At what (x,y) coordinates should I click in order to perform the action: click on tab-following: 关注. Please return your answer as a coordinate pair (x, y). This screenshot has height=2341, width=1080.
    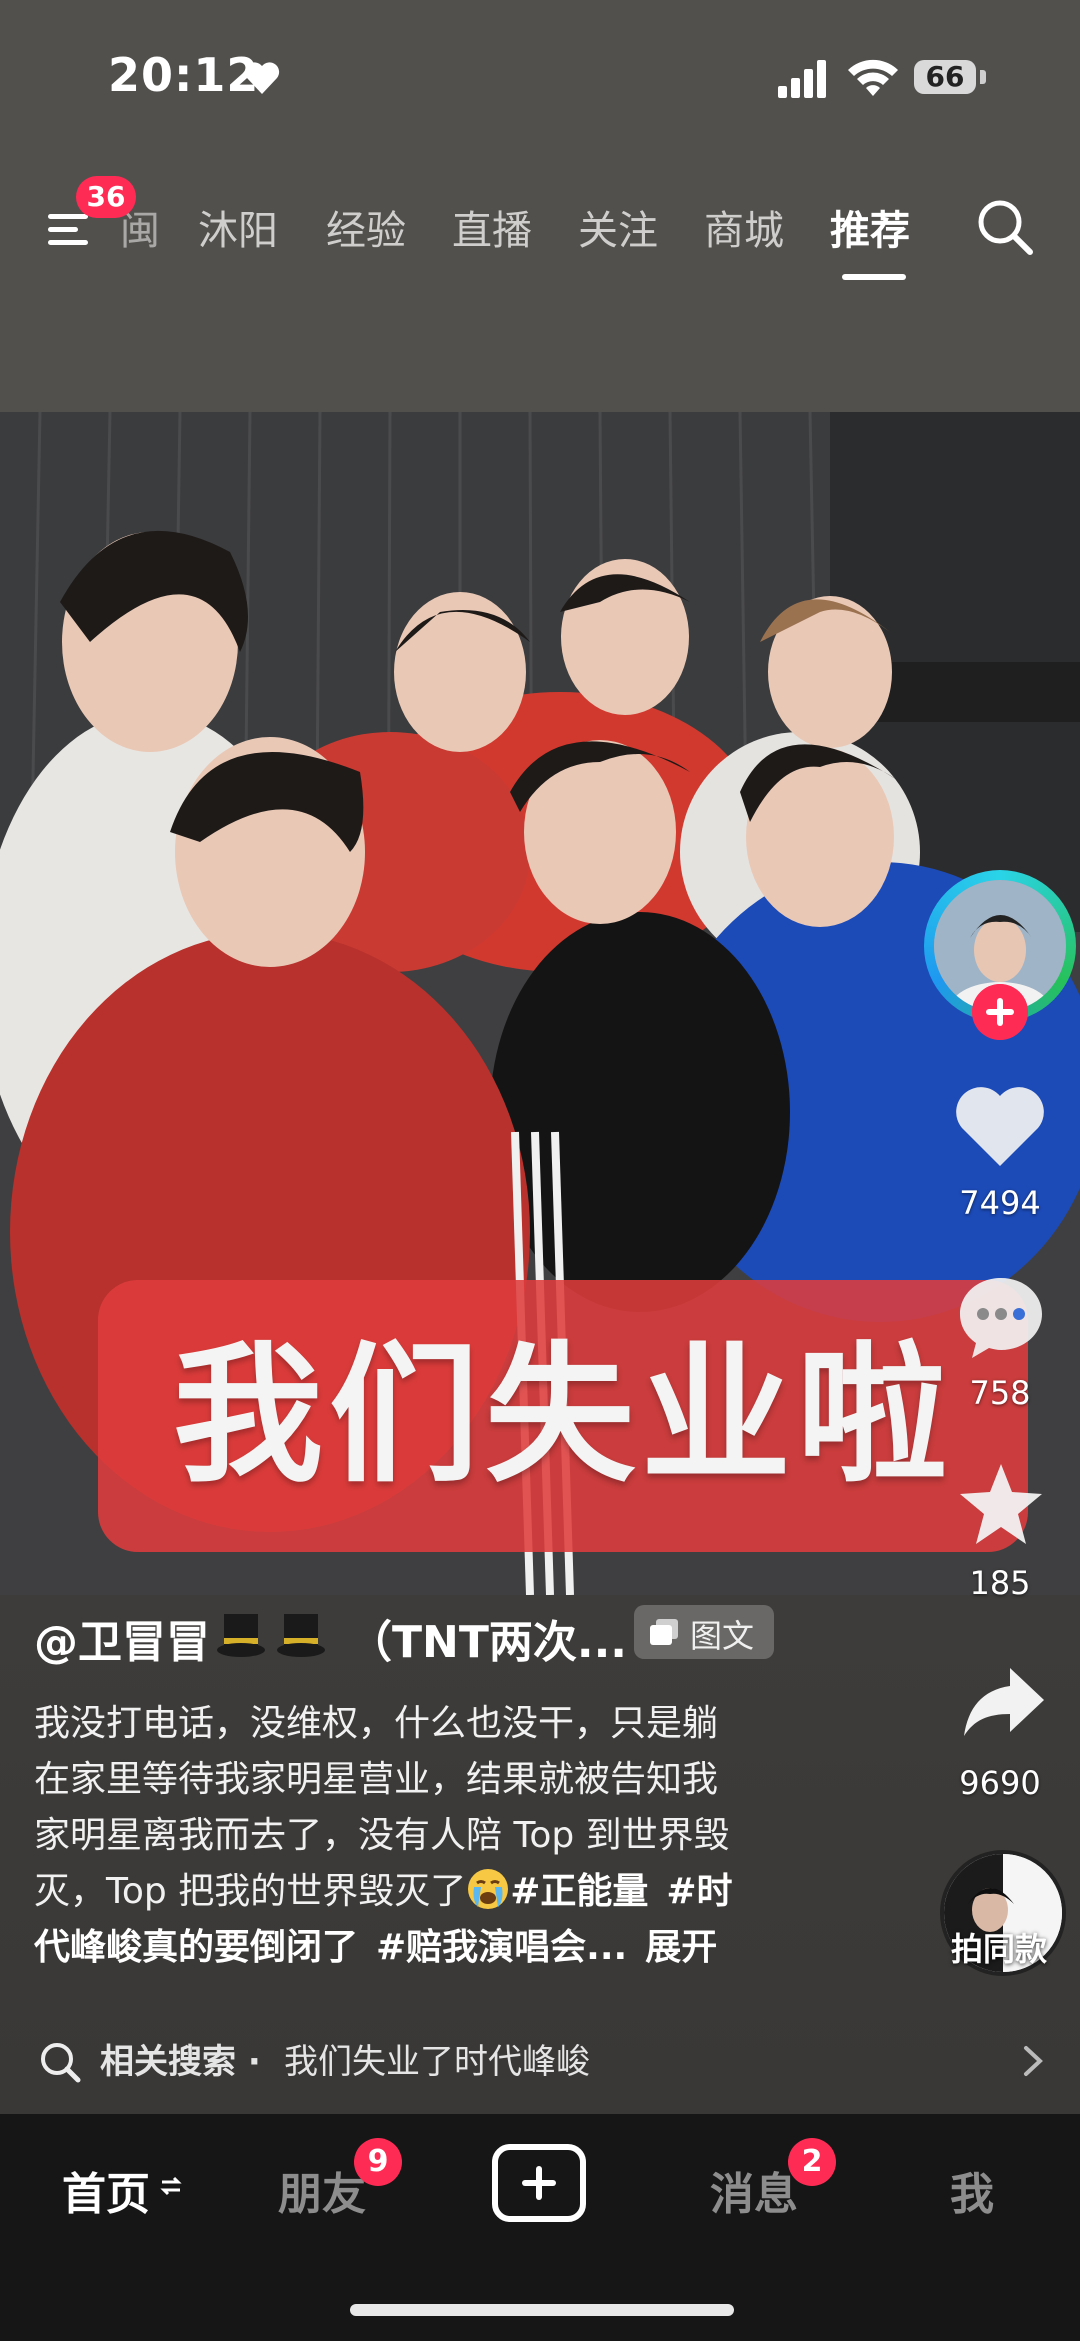
    Looking at the image, I should click on (618, 227).